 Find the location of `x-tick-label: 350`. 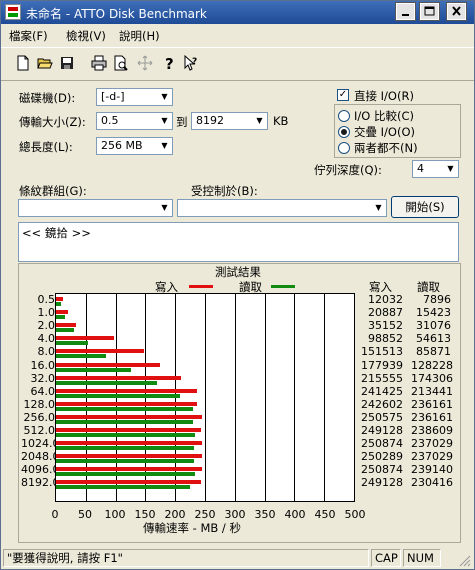

x-tick-label: 350 is located at coordinates (265, 514).